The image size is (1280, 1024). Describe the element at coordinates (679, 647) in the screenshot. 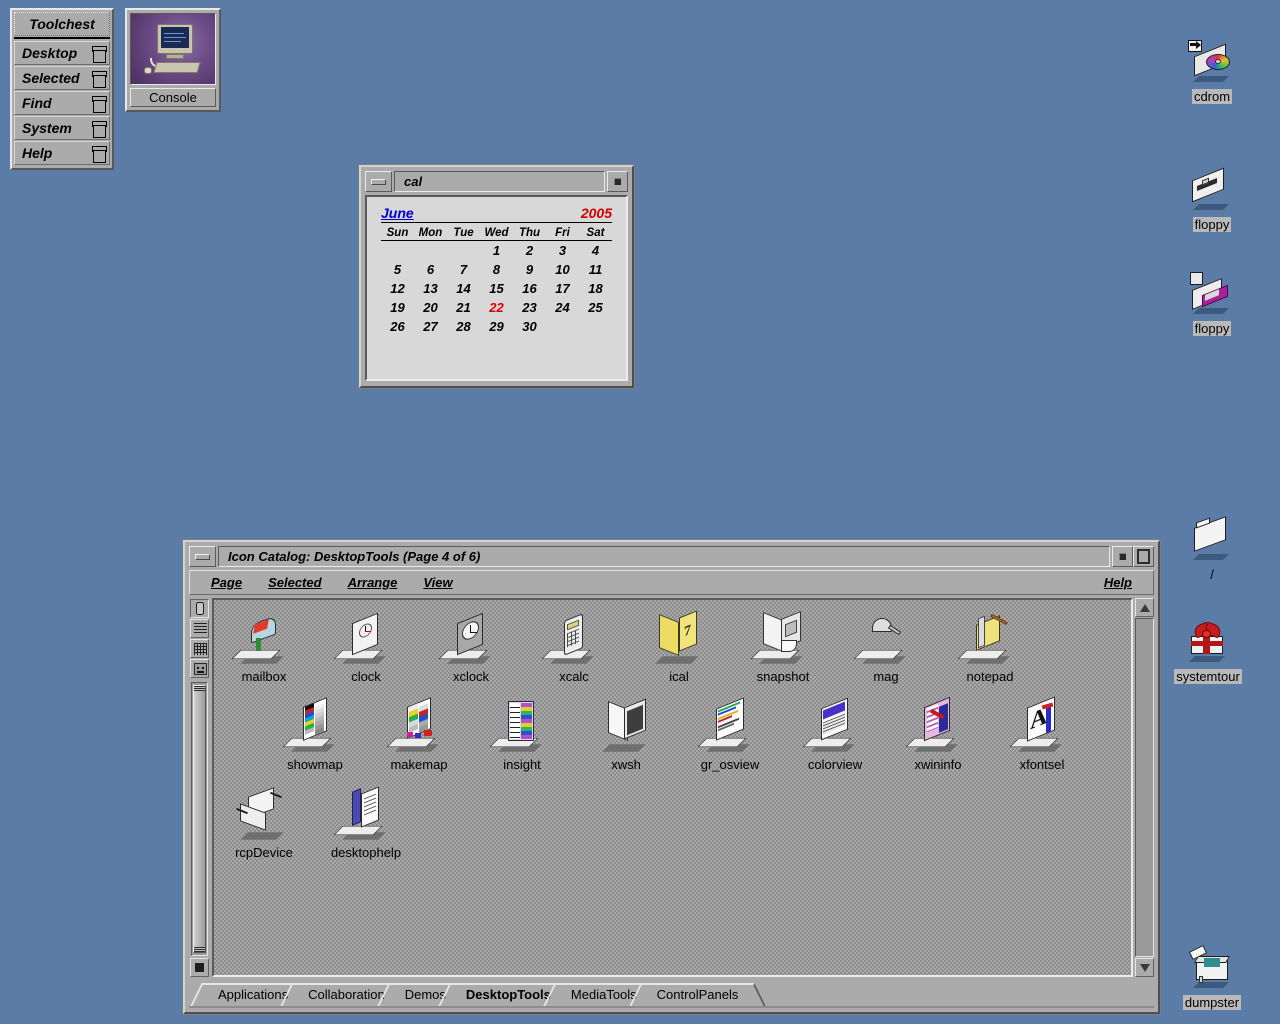

I see `catalog-icon-ical: 7 ical` at that location.